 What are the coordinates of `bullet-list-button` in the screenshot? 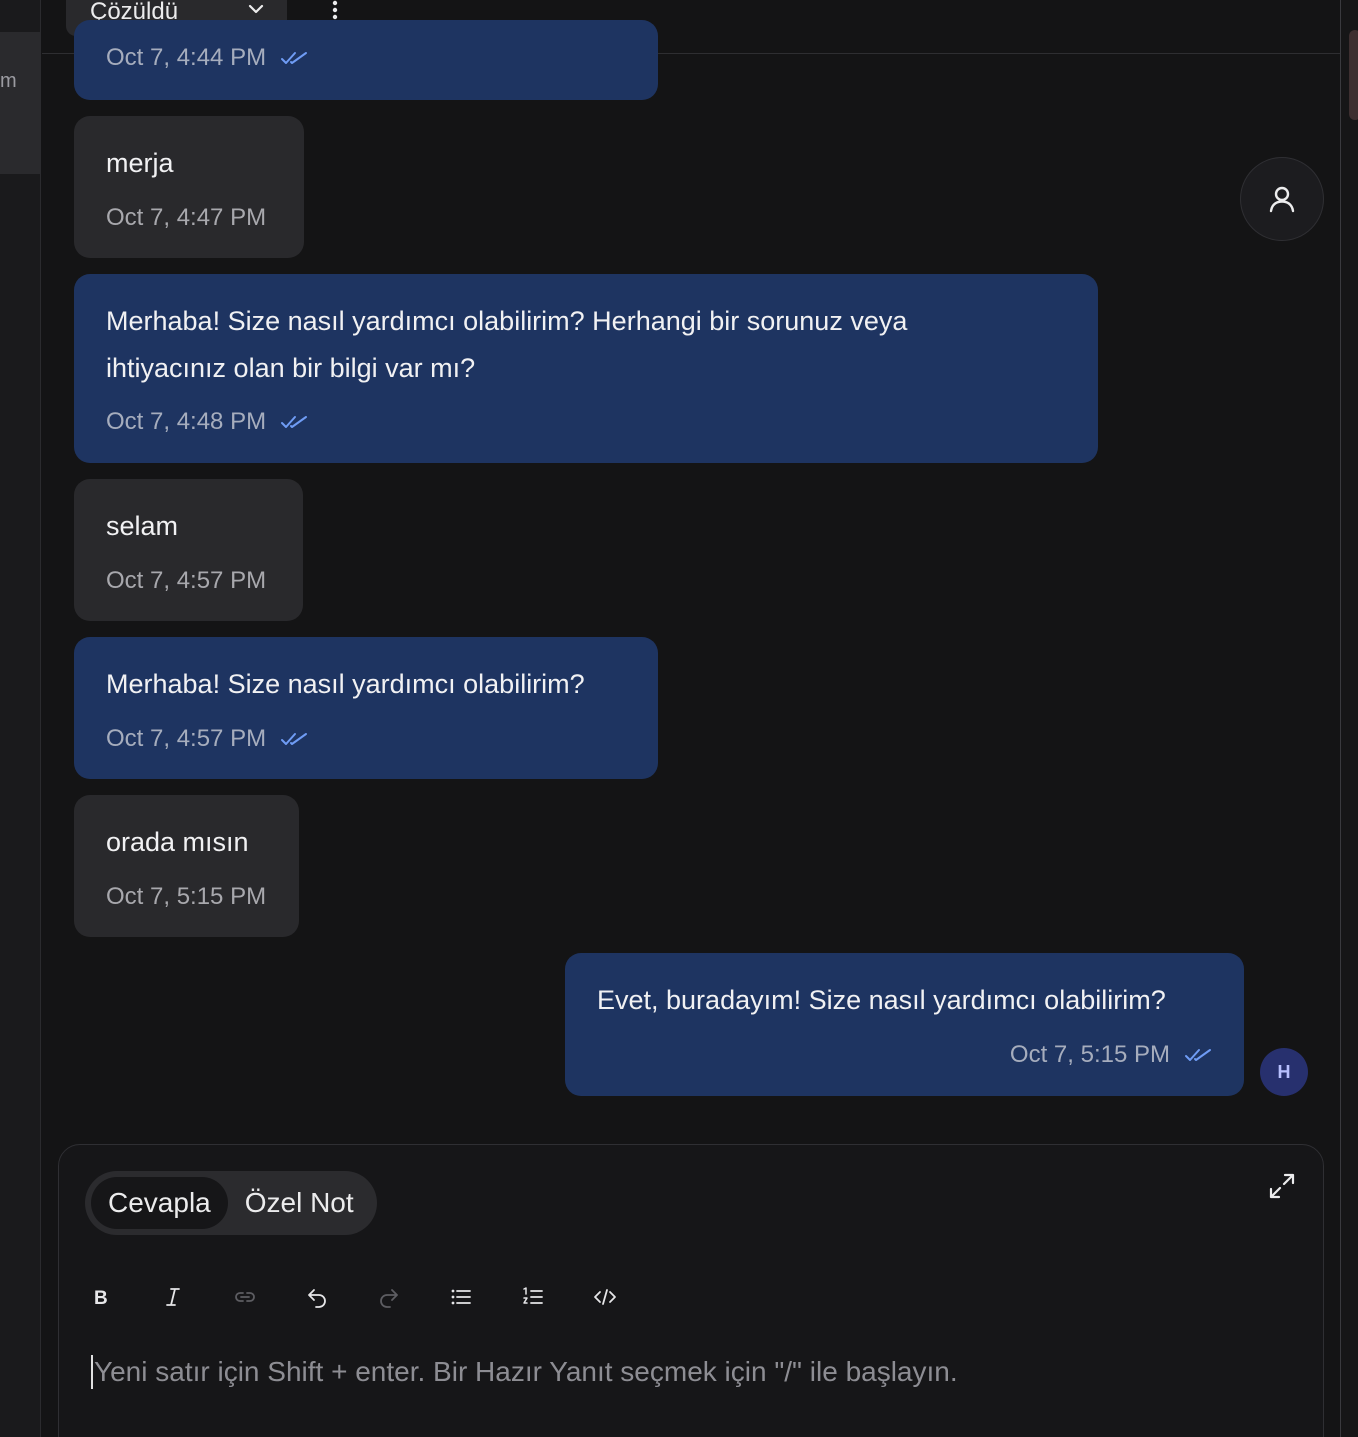 It's located at (481, 1297).